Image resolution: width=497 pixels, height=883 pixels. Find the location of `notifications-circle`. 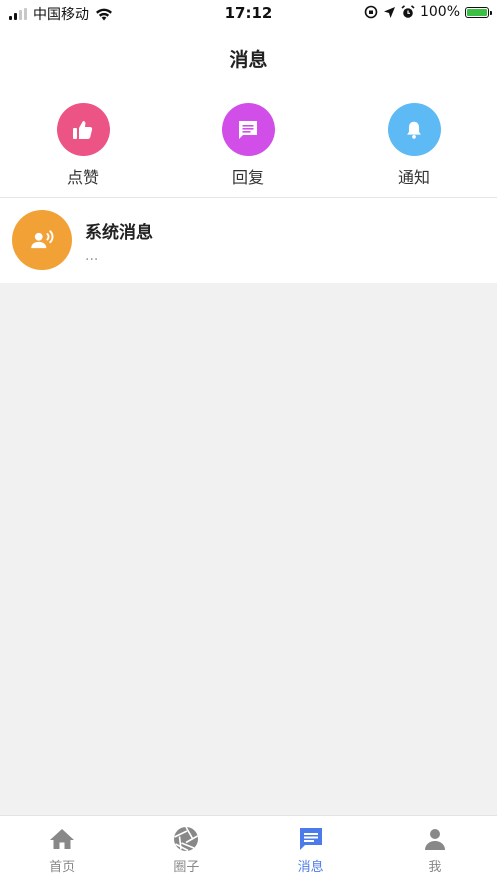

notifications-circle is located at coordinates (414, 129).